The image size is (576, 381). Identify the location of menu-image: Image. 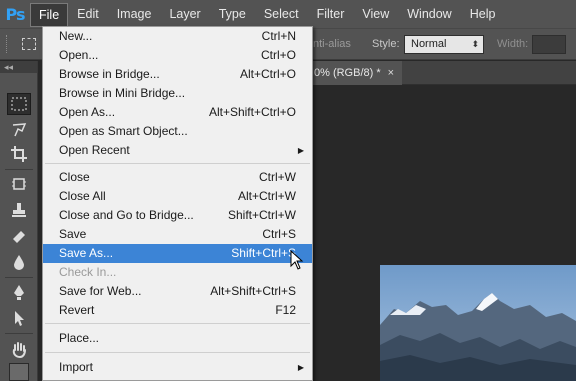
(134, 14).